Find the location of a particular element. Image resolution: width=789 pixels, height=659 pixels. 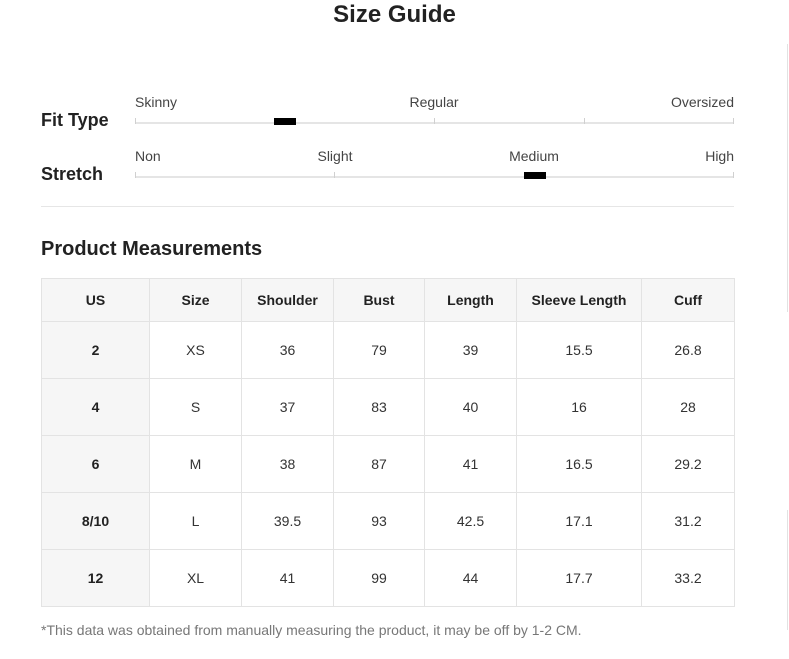

stretch-scale: Stretch Non Slight Medium High is located at coordinates (387, 173).